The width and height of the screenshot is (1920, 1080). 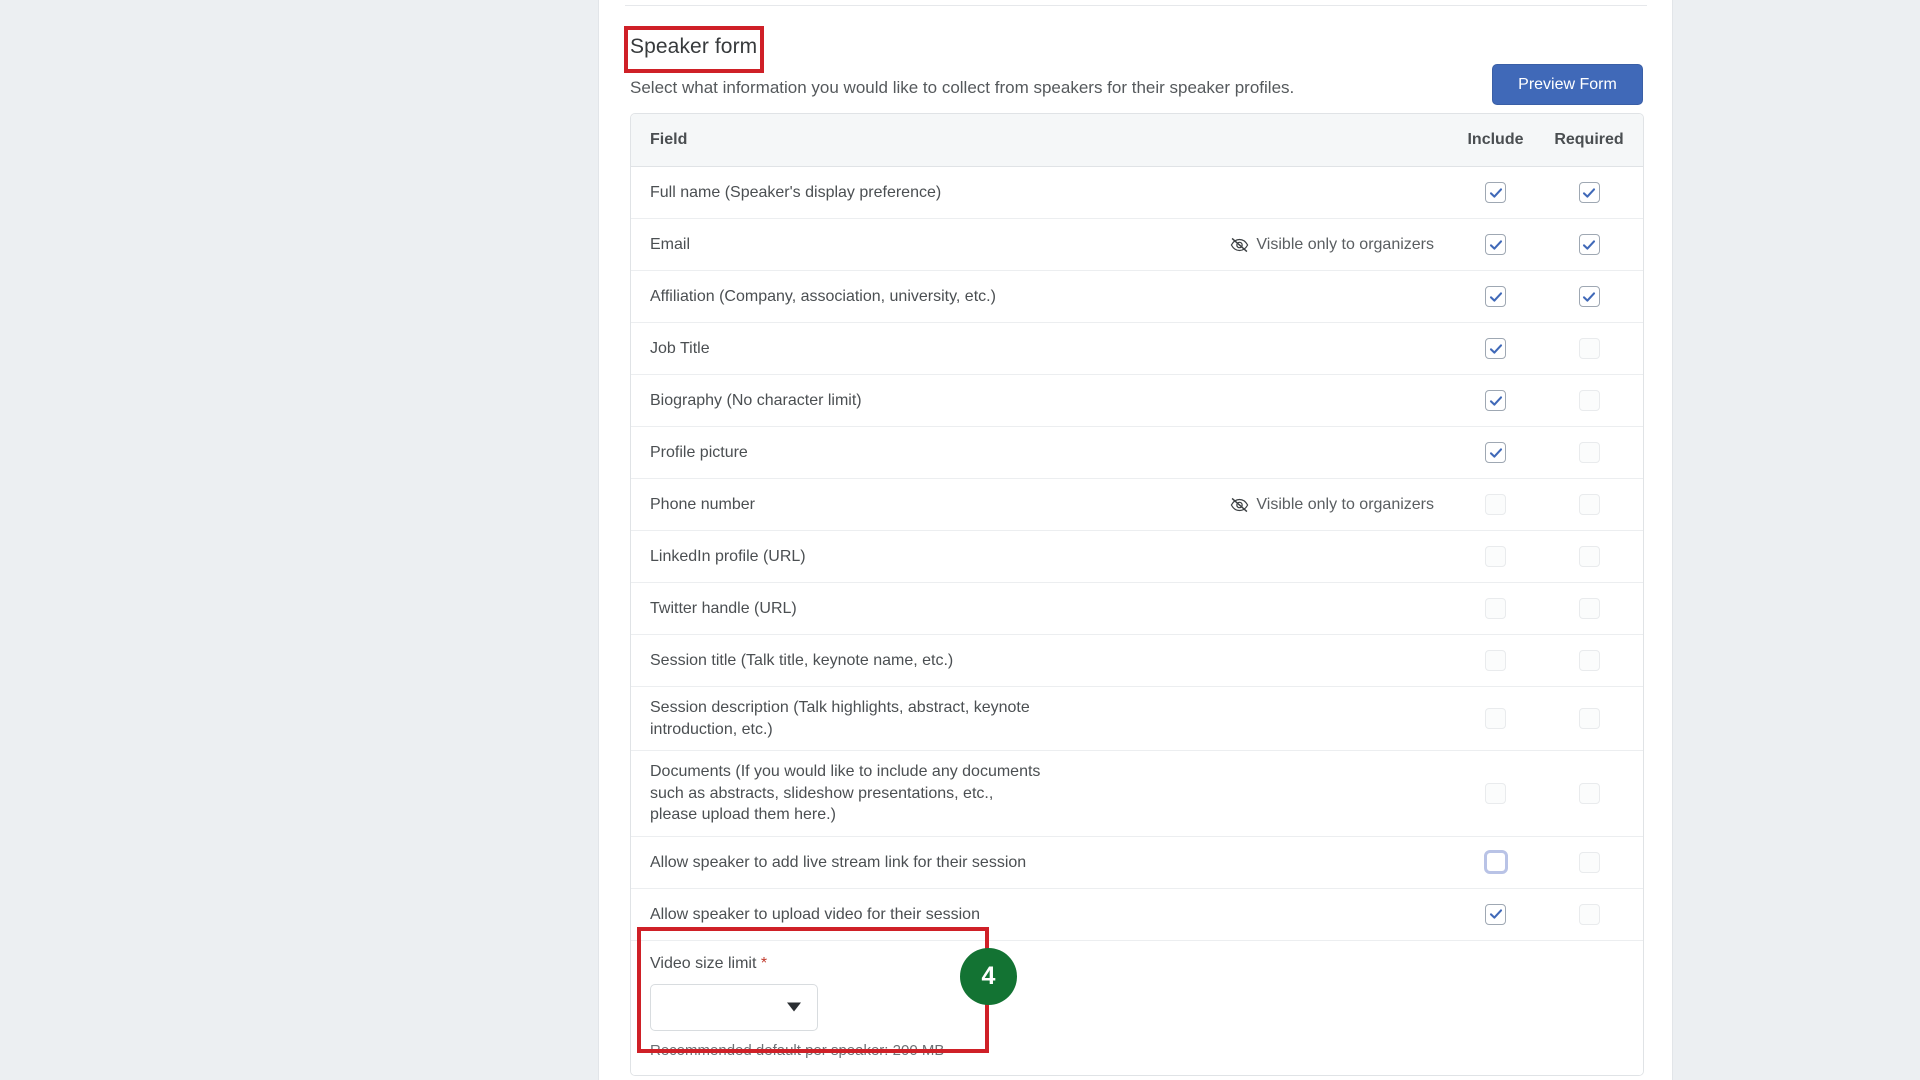 What do you see at coordinates (1239, 245) in the screenshot?
I see `eye-slash-icon` at bounding box center [1239, 245].